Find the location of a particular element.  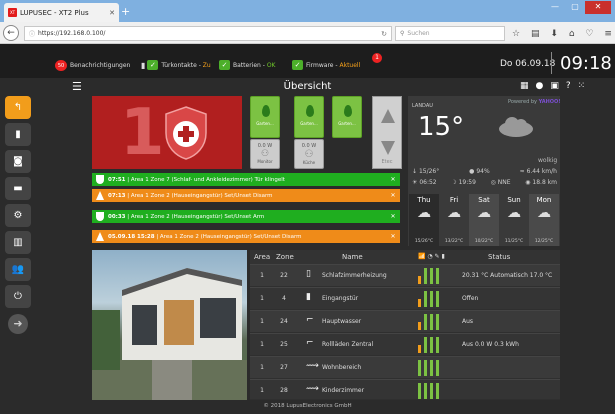

chat-icon: ● is located at coordinates (540, 86).